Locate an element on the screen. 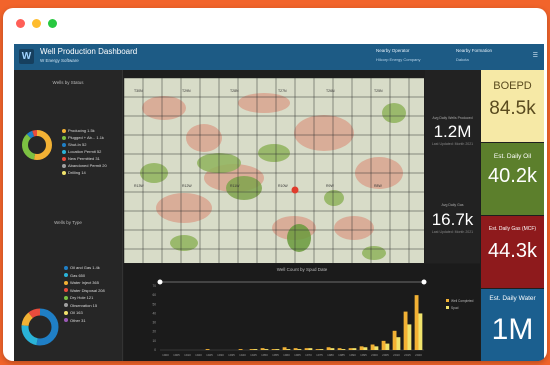 This screenshot has height=365, width=550. dashboard-title: Well Production Dashboard is located at coordinates (89, 51).